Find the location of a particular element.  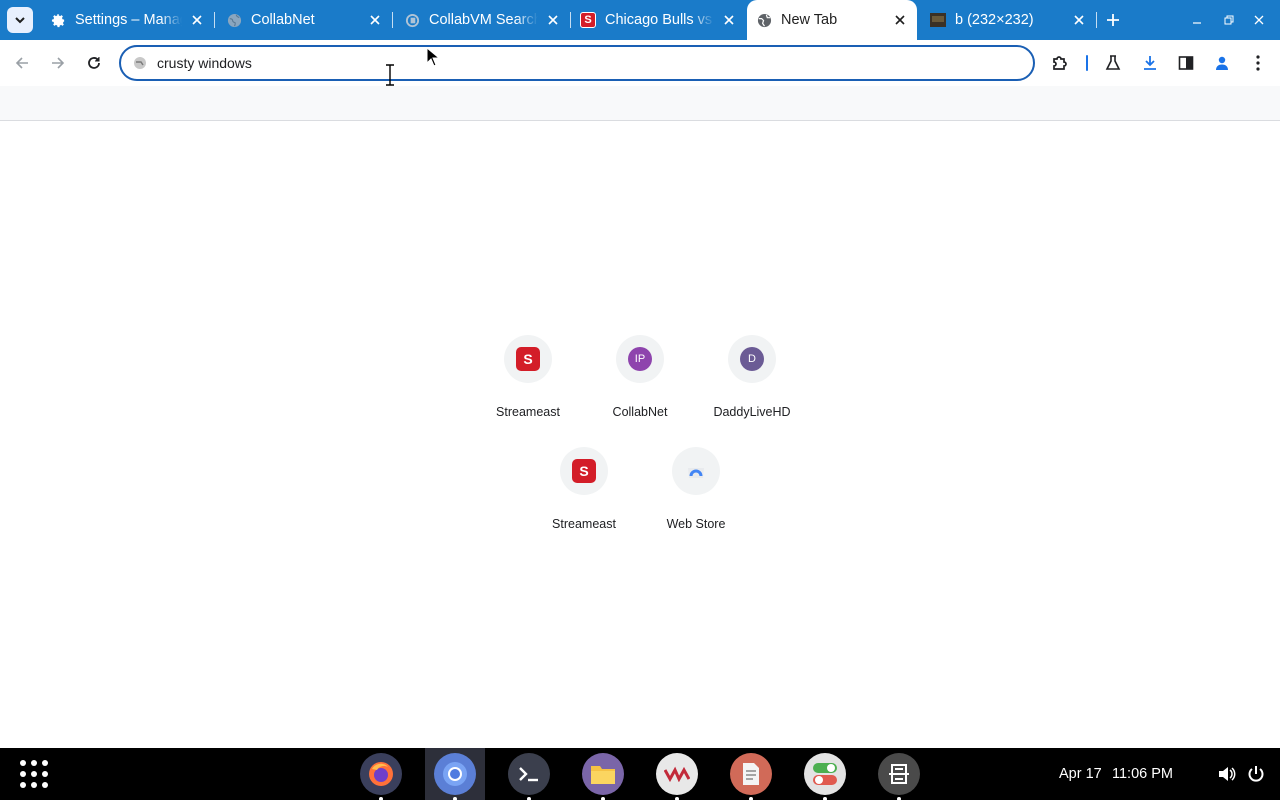

tab-settings: Settings – Manage is located at coordinates (126, 20).